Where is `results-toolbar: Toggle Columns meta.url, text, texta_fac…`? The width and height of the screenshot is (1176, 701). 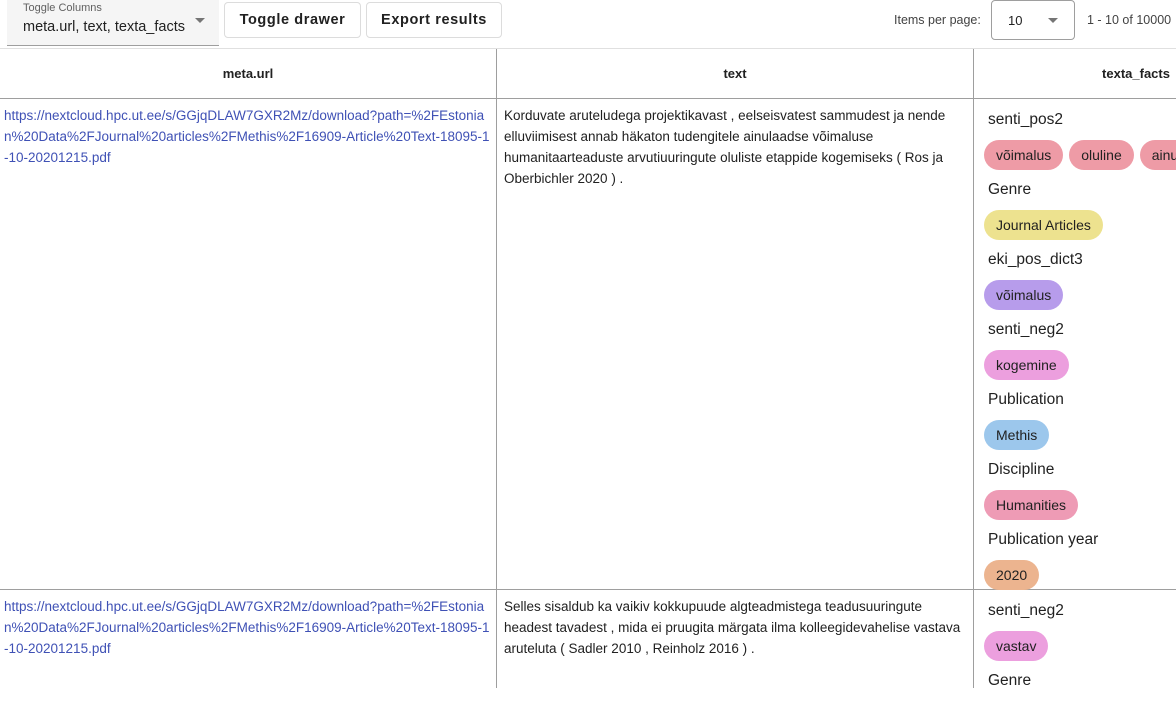 results-toolbar: Toggle Columns meta.url, text, texta_fac… is located at coordinates (588, 24).